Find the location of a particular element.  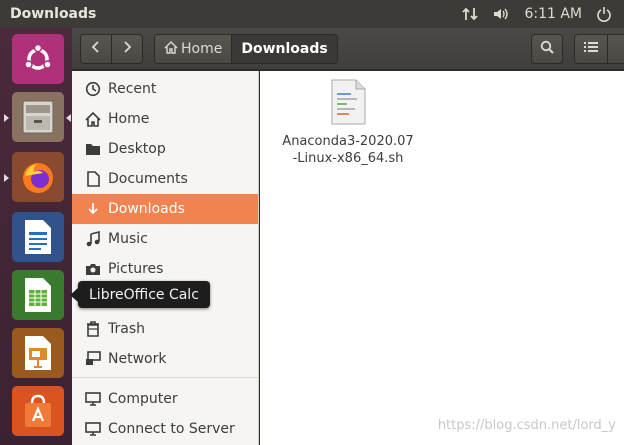

sidebar-item-label: Recent is located at coordinates (132, 89).